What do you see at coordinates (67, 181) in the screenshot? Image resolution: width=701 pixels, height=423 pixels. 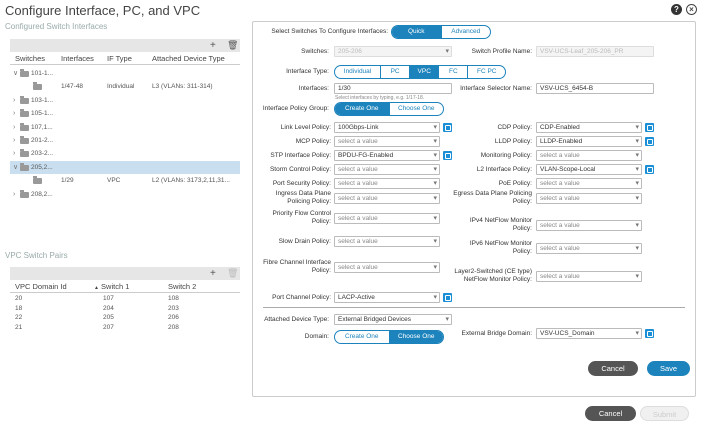 I see `tree-interface: 1/29` at bounding box center [67, 181].